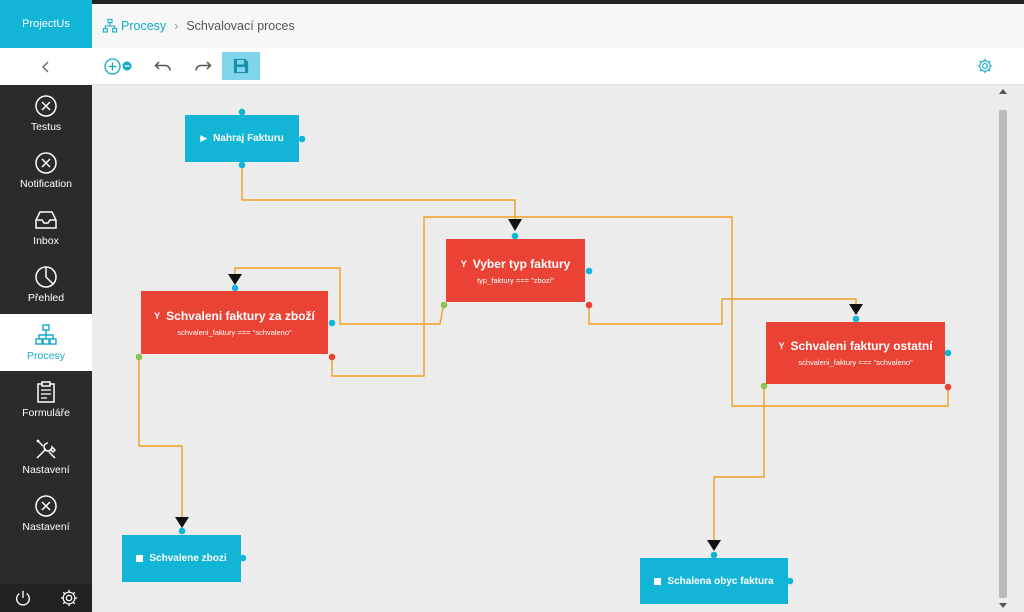  I want to click on undo-button, so click(163, 66).